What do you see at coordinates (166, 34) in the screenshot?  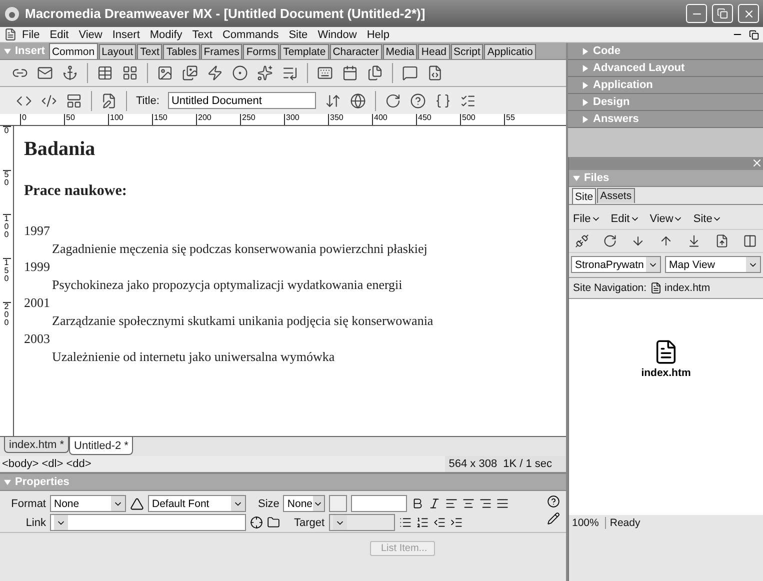 I see `menu-item: Modify` at bounding box center [166, 34].